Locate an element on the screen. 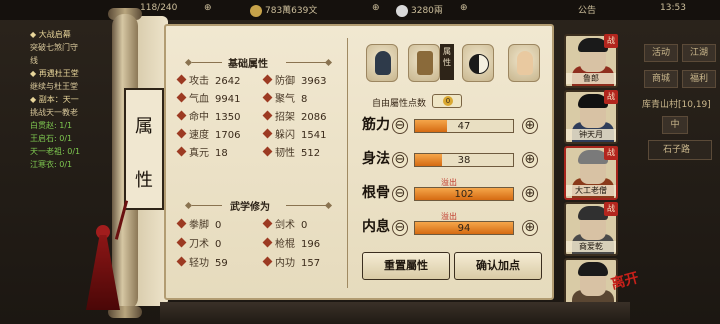  party-member-portrait: 钟天月 战 is located at coordinates (591, 117).